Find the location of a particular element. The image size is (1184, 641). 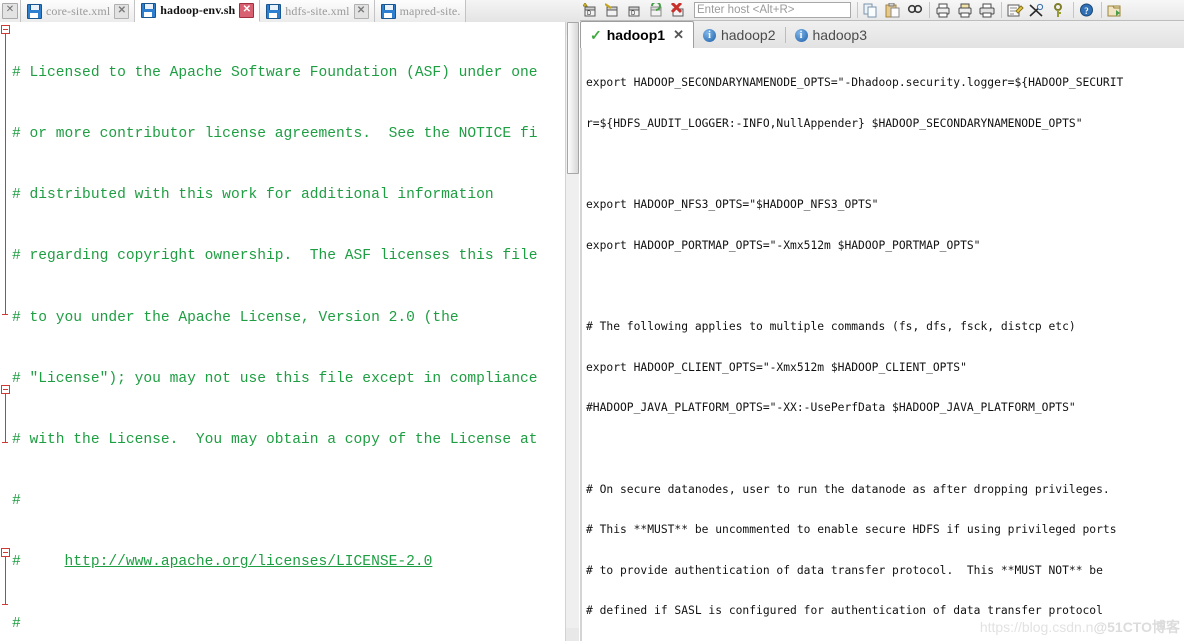

terminal-toolbar: D D Enter host <Alt+R> ? is located at coordinates (882, 10).